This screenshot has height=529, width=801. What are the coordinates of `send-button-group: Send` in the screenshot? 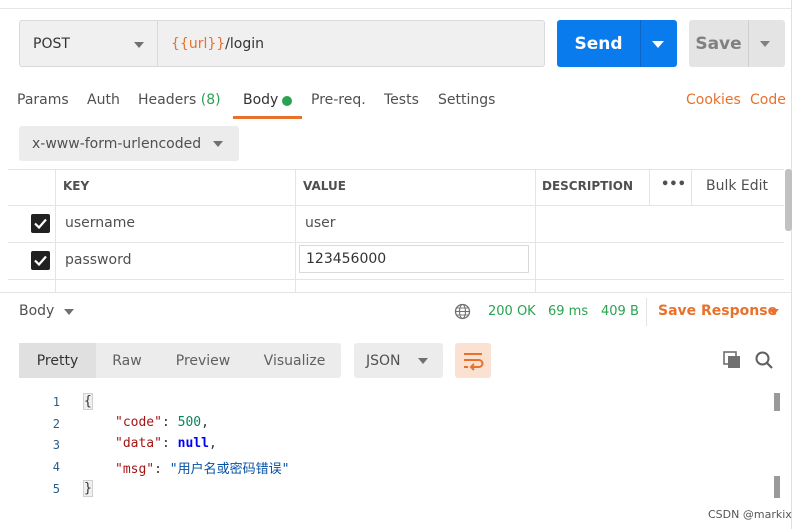 It's located at (617, 43).